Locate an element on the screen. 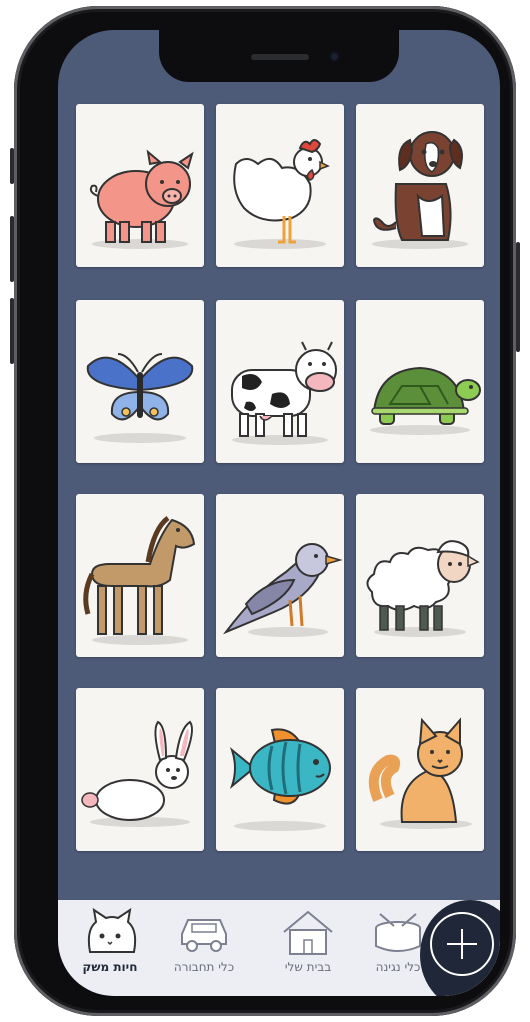  power-button is located at coordinates (518, 297).